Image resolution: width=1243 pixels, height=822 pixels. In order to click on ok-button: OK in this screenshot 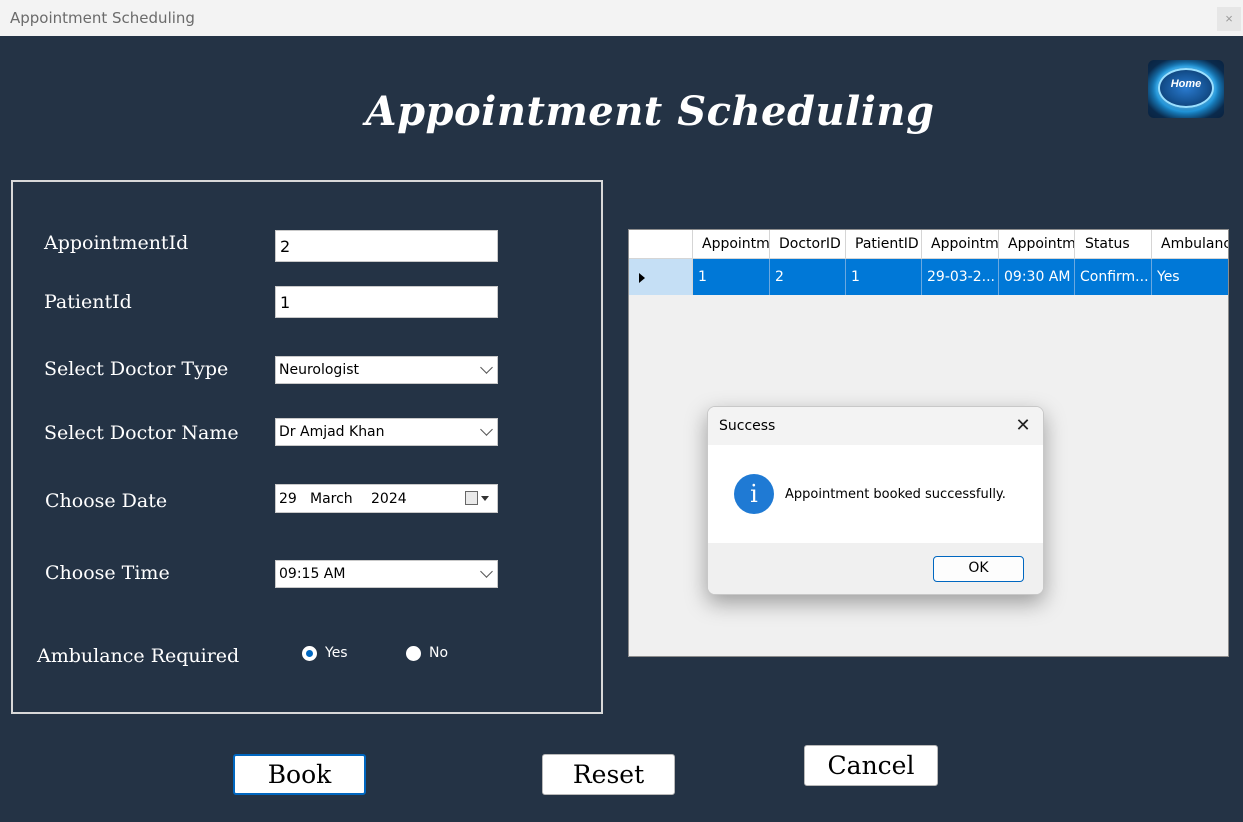, I will do `click(978, 569)`.